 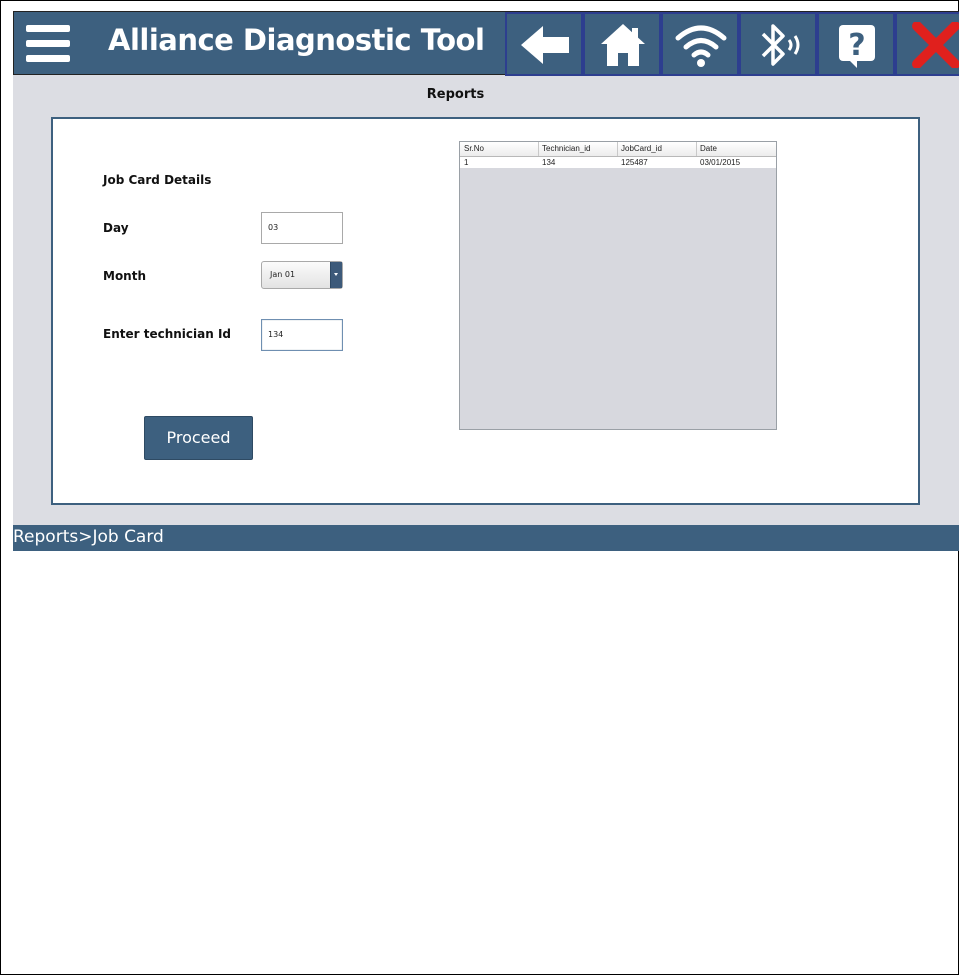 I want to click on column-header-date: Date, so click(x=708, y=148).